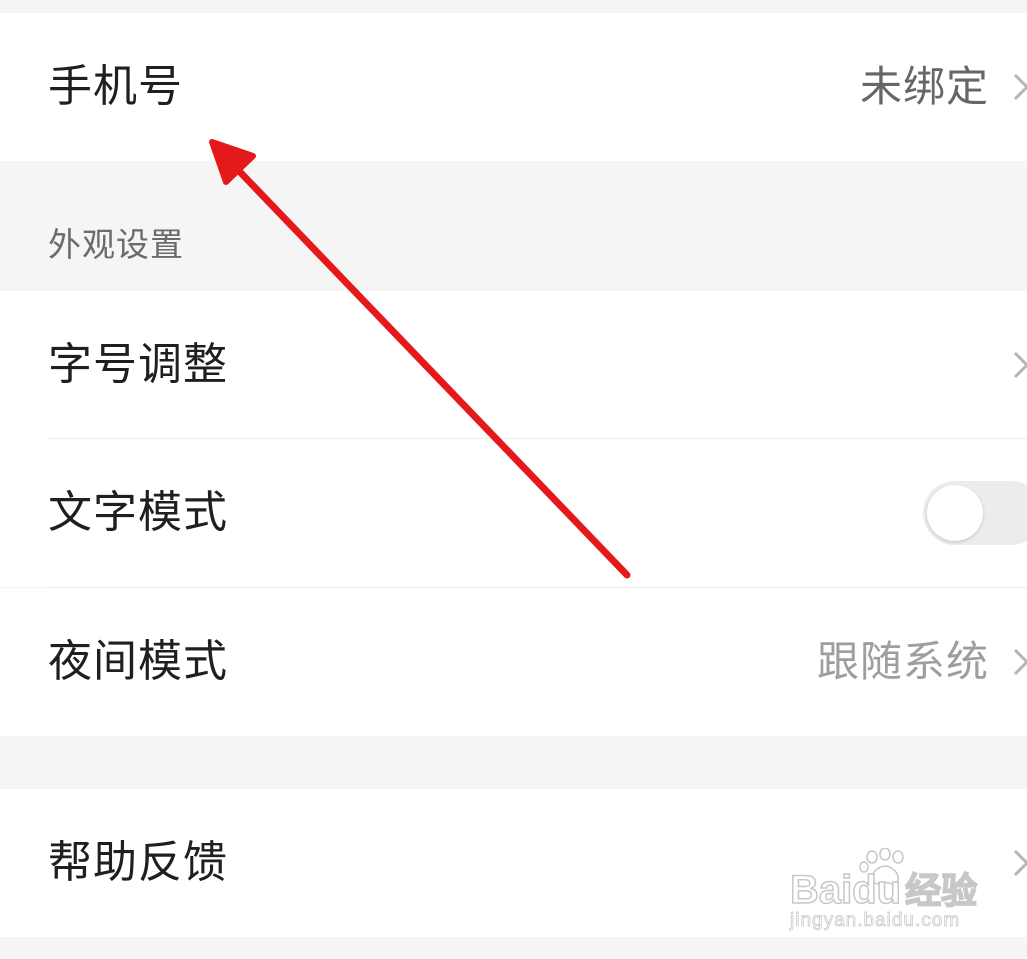 This screenshot has height=959, width=1027. I want to click on night-mode-label: 夜间模式, so click(138, 661).